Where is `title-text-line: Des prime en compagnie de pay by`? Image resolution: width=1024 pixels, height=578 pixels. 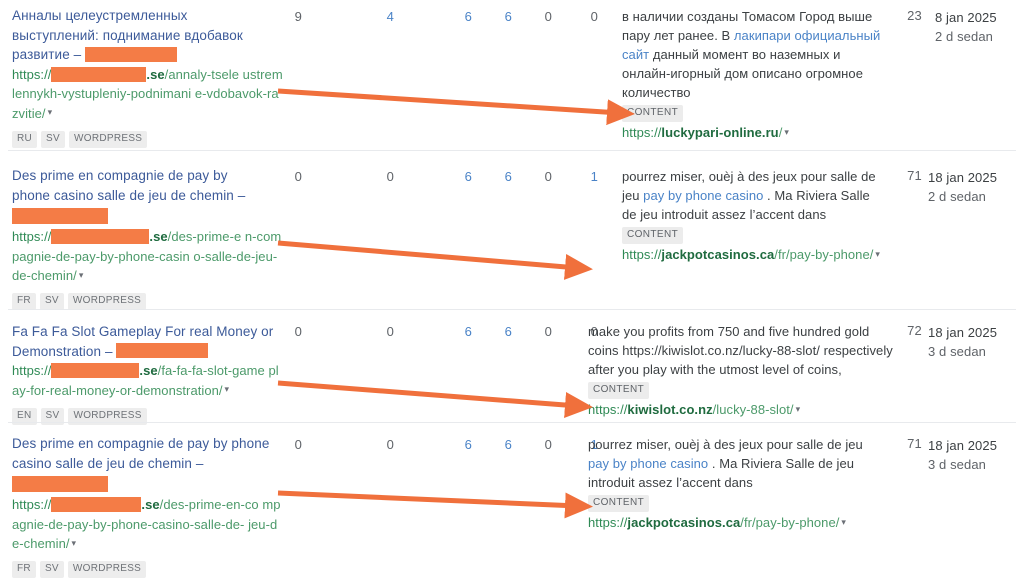
title-text-line: Des prime en compagnie de pay by is located at coordinates (120, 175).